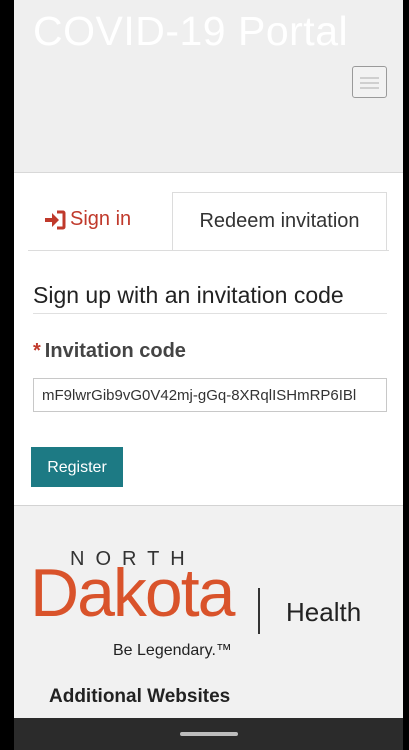 Image resolution: width=409 pixels, height=750 pixels. What do you see at coordinates (101, 219) in the screenshot?
I see `tab-sign-in-label: Sign in` at bounding box center [101, 219].